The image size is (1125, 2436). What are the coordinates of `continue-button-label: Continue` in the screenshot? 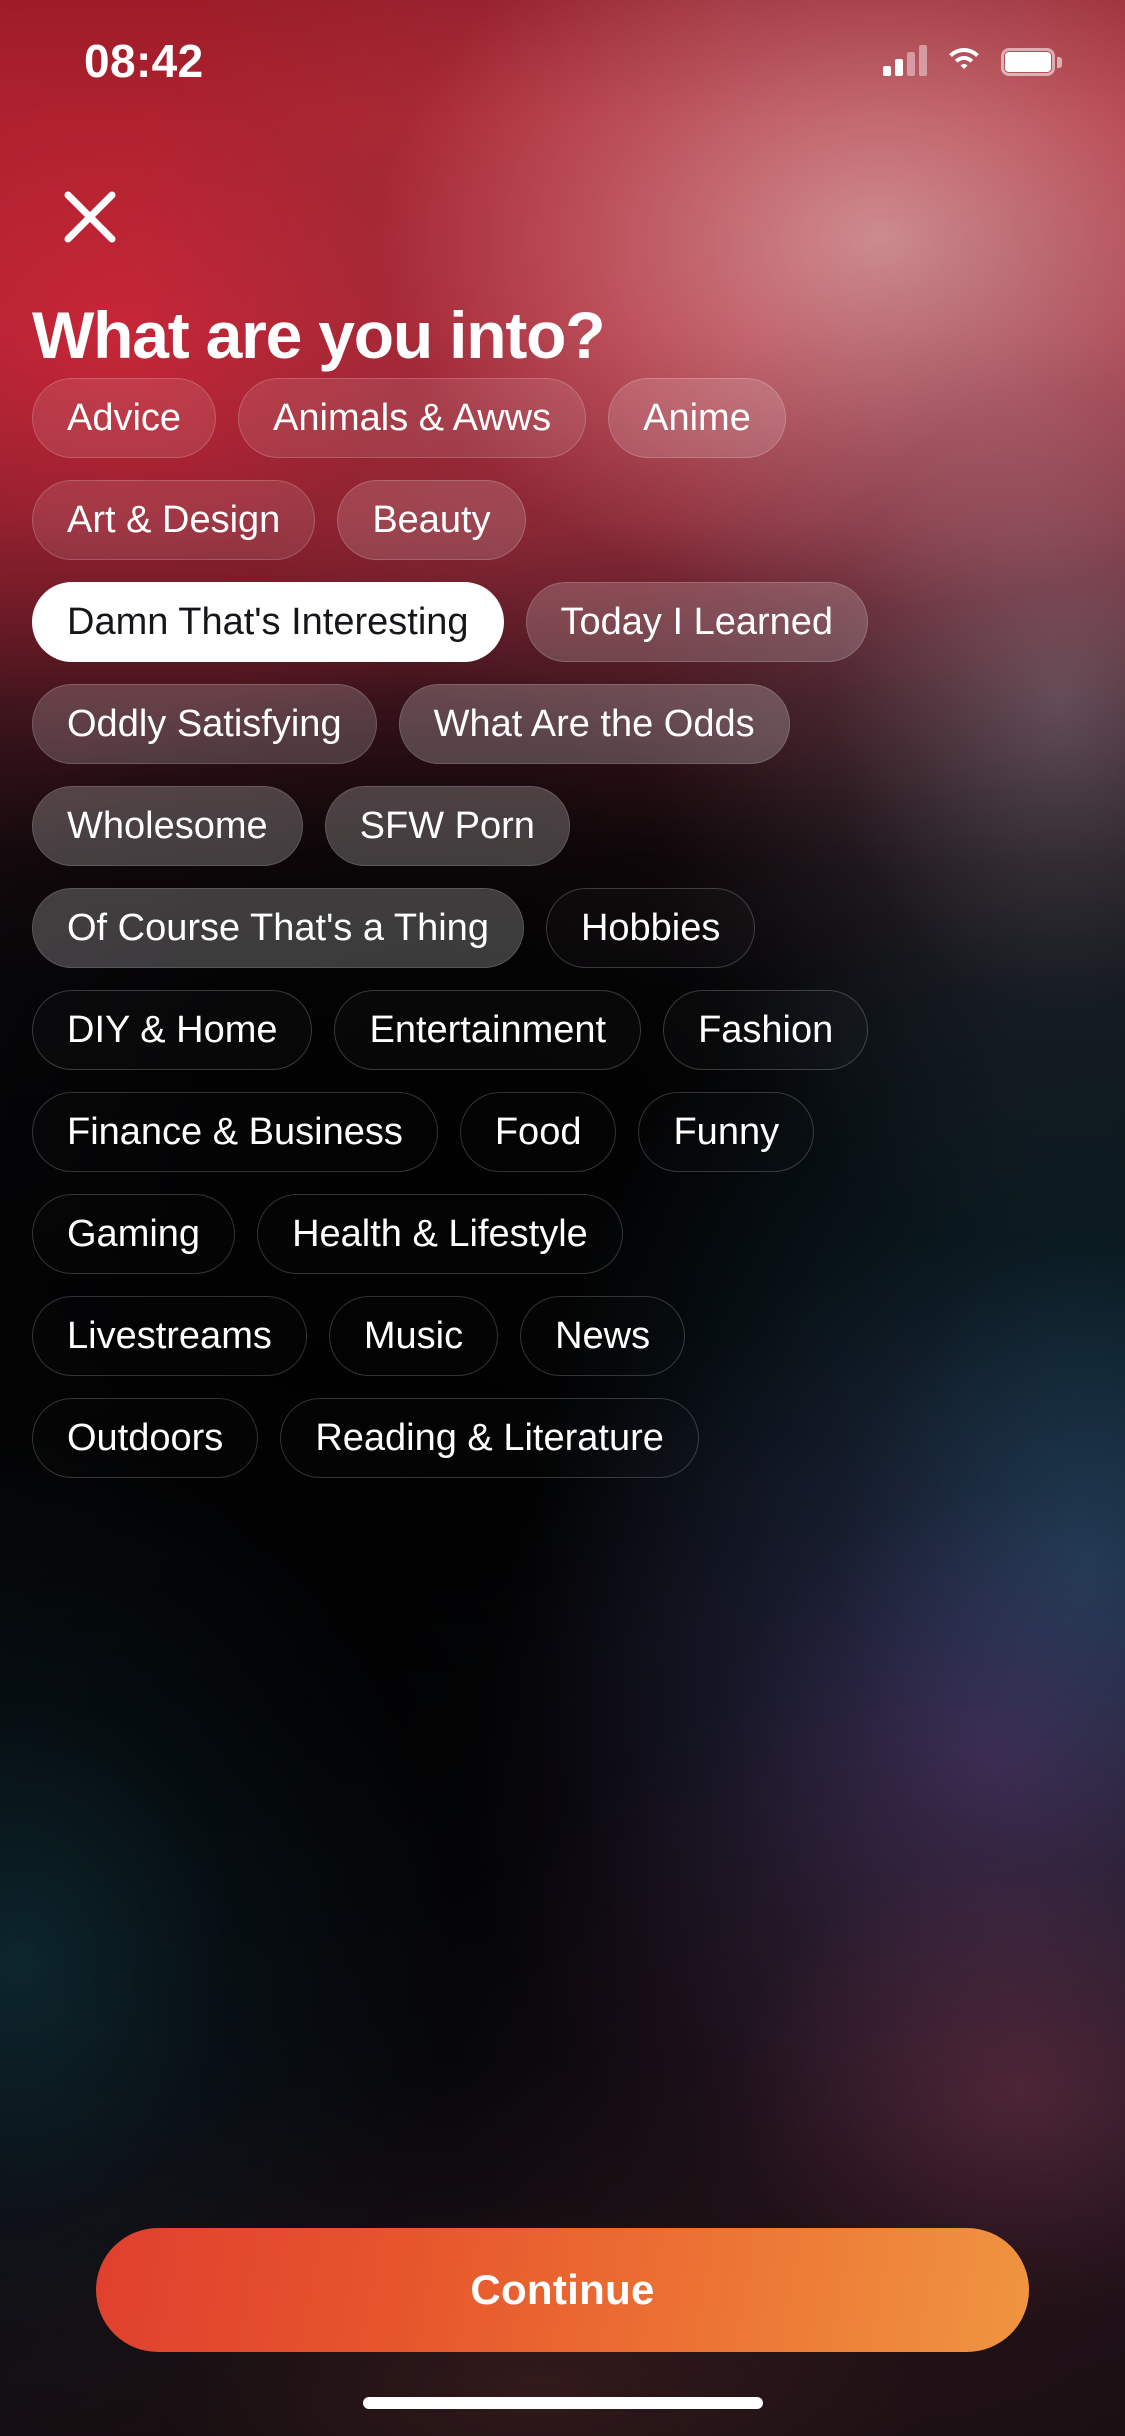 It's located at (562, 2289).